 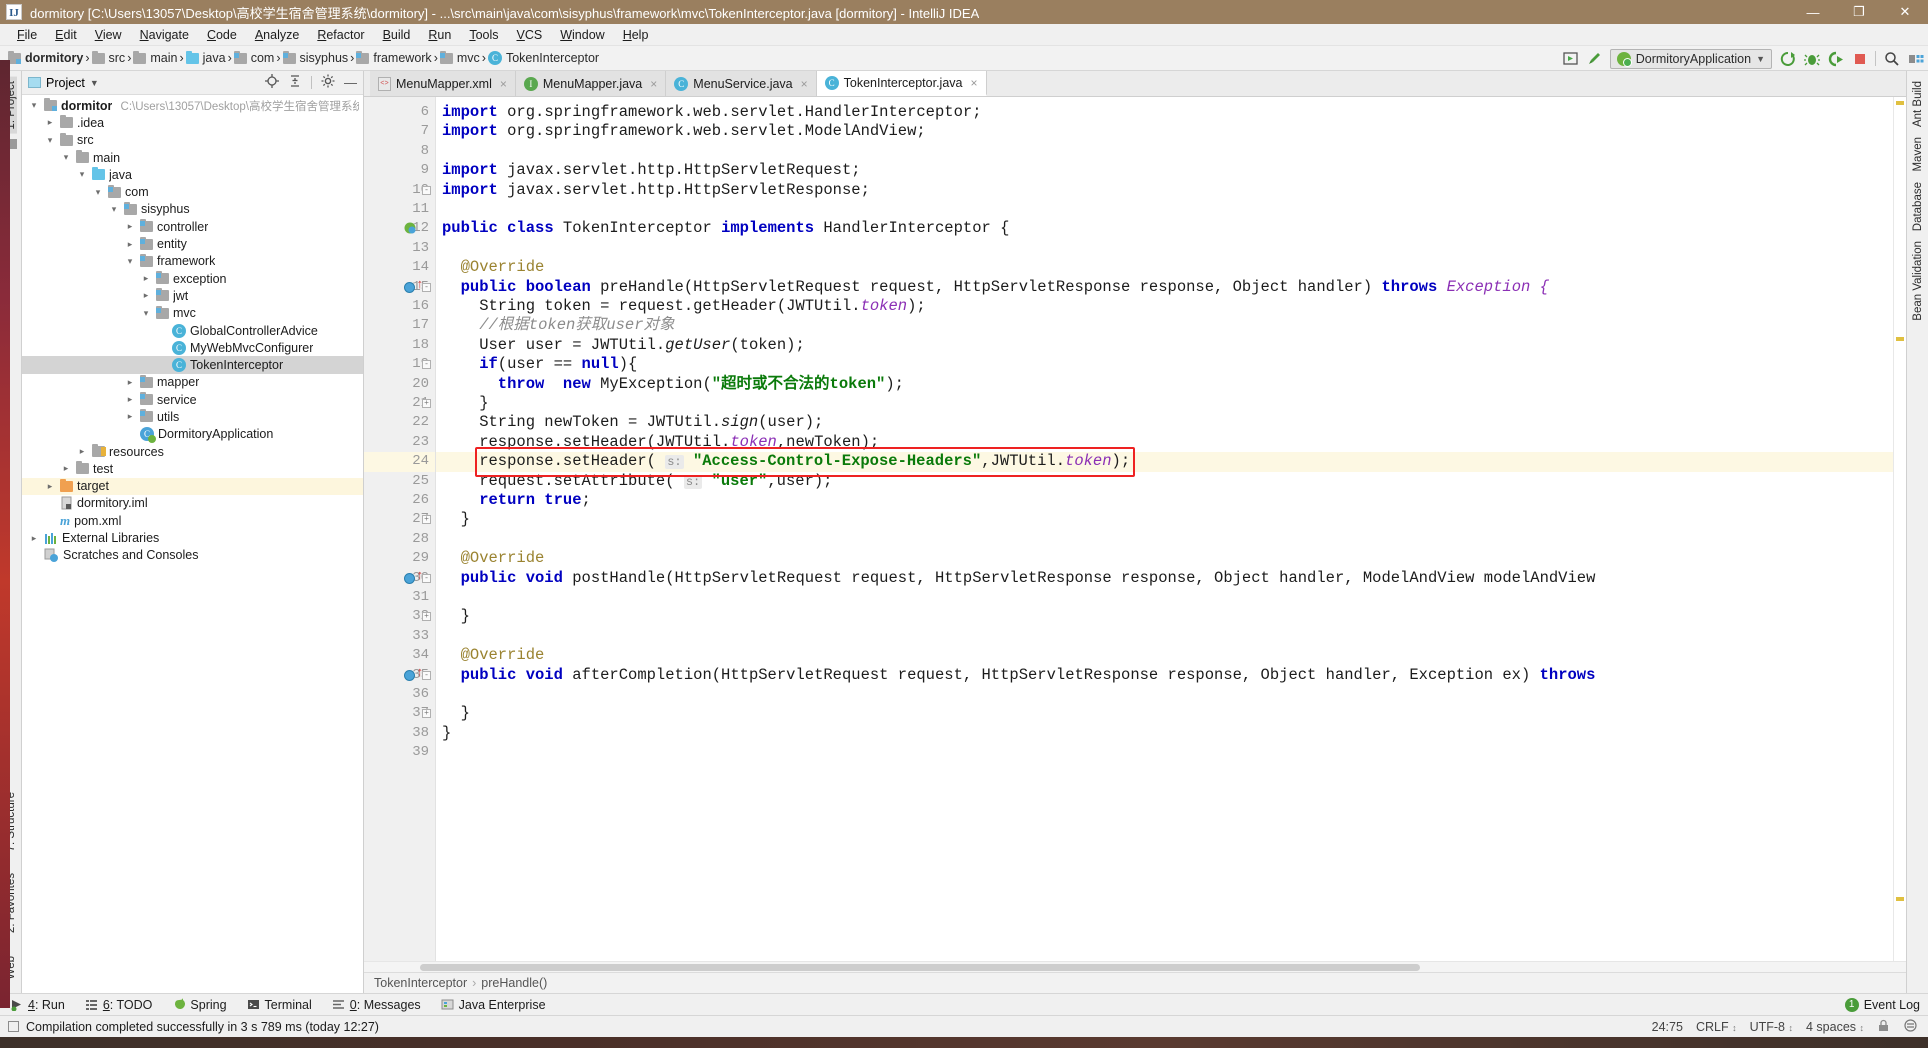 I want to click on menu-code: Code, so click(x=222, y=35).